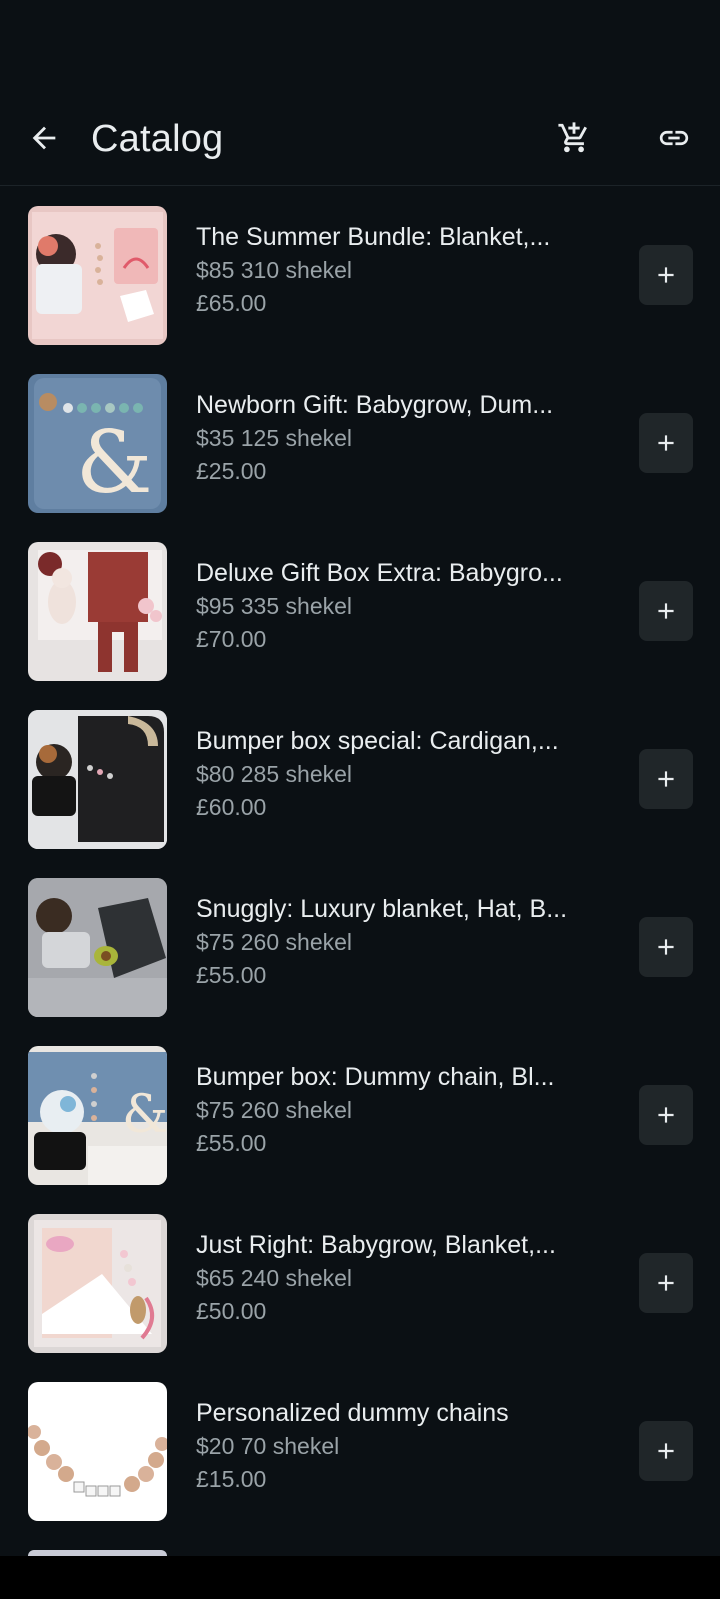  I want to click on item-description: $80 285 shekel, so click(274, 774).